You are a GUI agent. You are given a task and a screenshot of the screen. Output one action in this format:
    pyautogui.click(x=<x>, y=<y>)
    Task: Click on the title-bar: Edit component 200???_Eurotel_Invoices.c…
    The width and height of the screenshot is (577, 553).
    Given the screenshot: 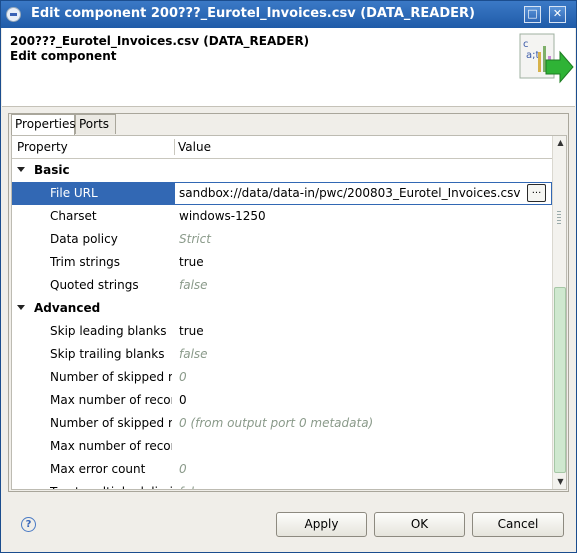 What is the action you would take?
    pyautogui.click(x=288, y=14)
    